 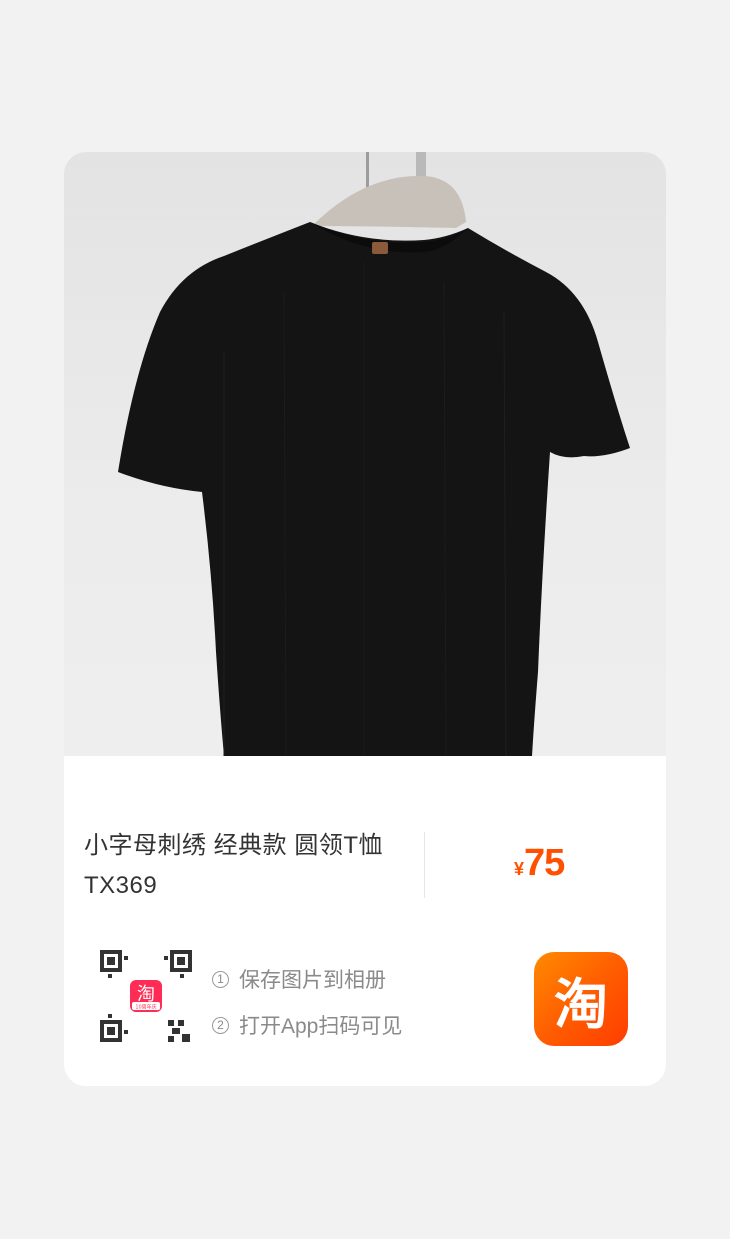 I want to click on qr-code-icon: 淘 10周年庆, so click(x=146, y=996).